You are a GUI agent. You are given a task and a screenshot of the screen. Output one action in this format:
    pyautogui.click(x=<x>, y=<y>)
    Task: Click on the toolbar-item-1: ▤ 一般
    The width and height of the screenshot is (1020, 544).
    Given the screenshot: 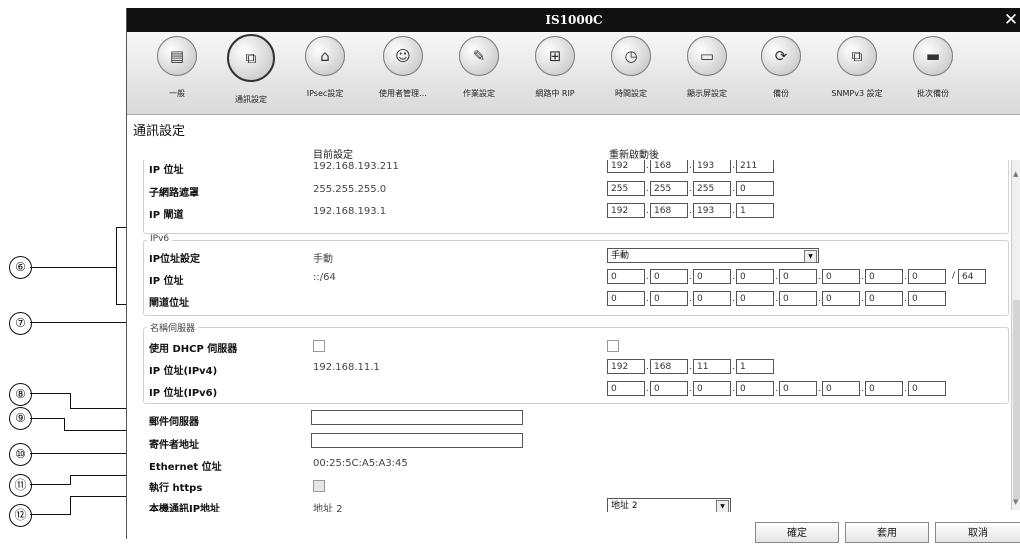 What is the action you would take?
    pyautogui.click(x=177, y=67)
    